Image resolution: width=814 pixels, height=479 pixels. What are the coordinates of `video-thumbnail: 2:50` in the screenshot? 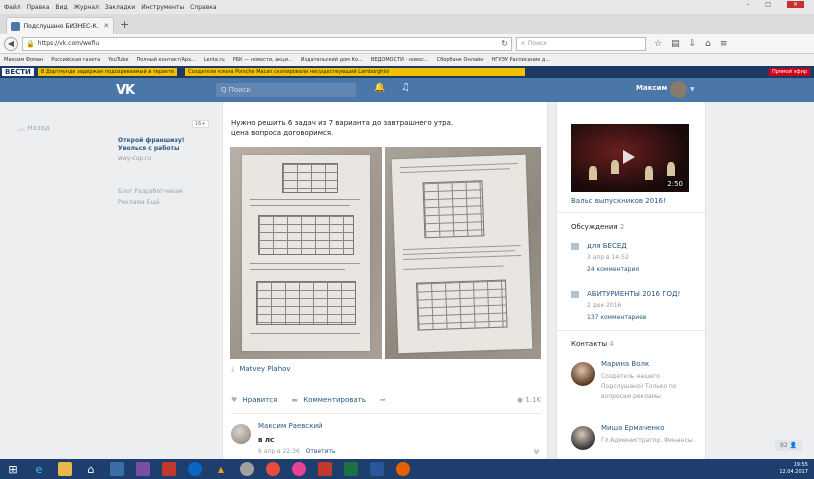 It's located at (630, 158).